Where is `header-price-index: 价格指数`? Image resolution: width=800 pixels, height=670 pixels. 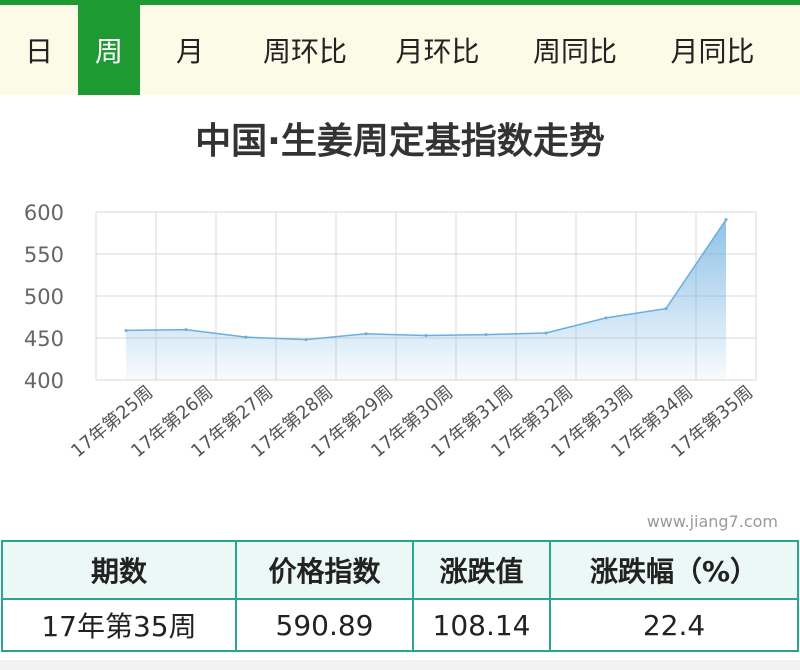
header-price-index: 价格指数 is located at coordinates (324, 570).